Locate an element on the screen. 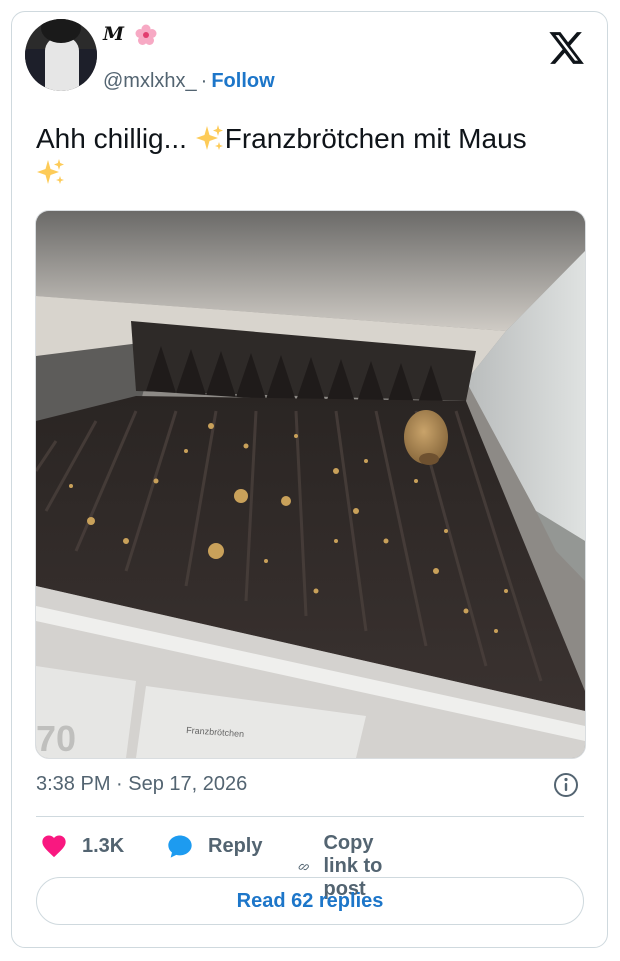  reply-button: Reply is located at coordinates (214, 846).